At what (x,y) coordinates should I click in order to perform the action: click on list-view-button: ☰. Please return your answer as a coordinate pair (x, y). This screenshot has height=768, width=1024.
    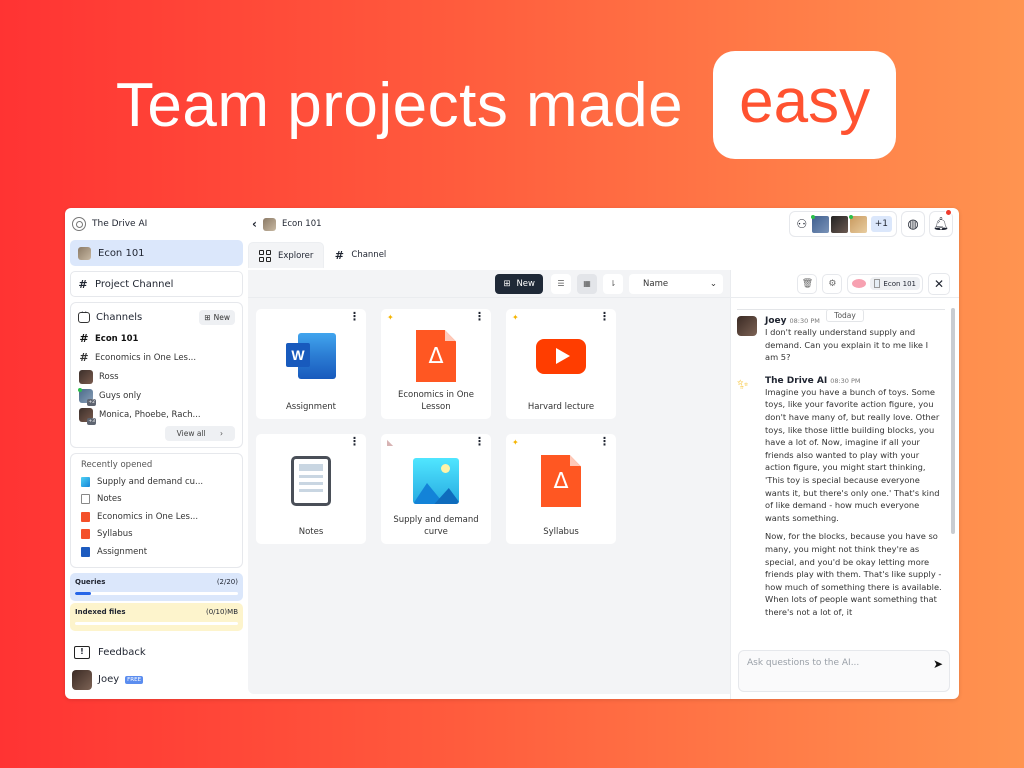
    Looking at the image, I should click on (561, 283).